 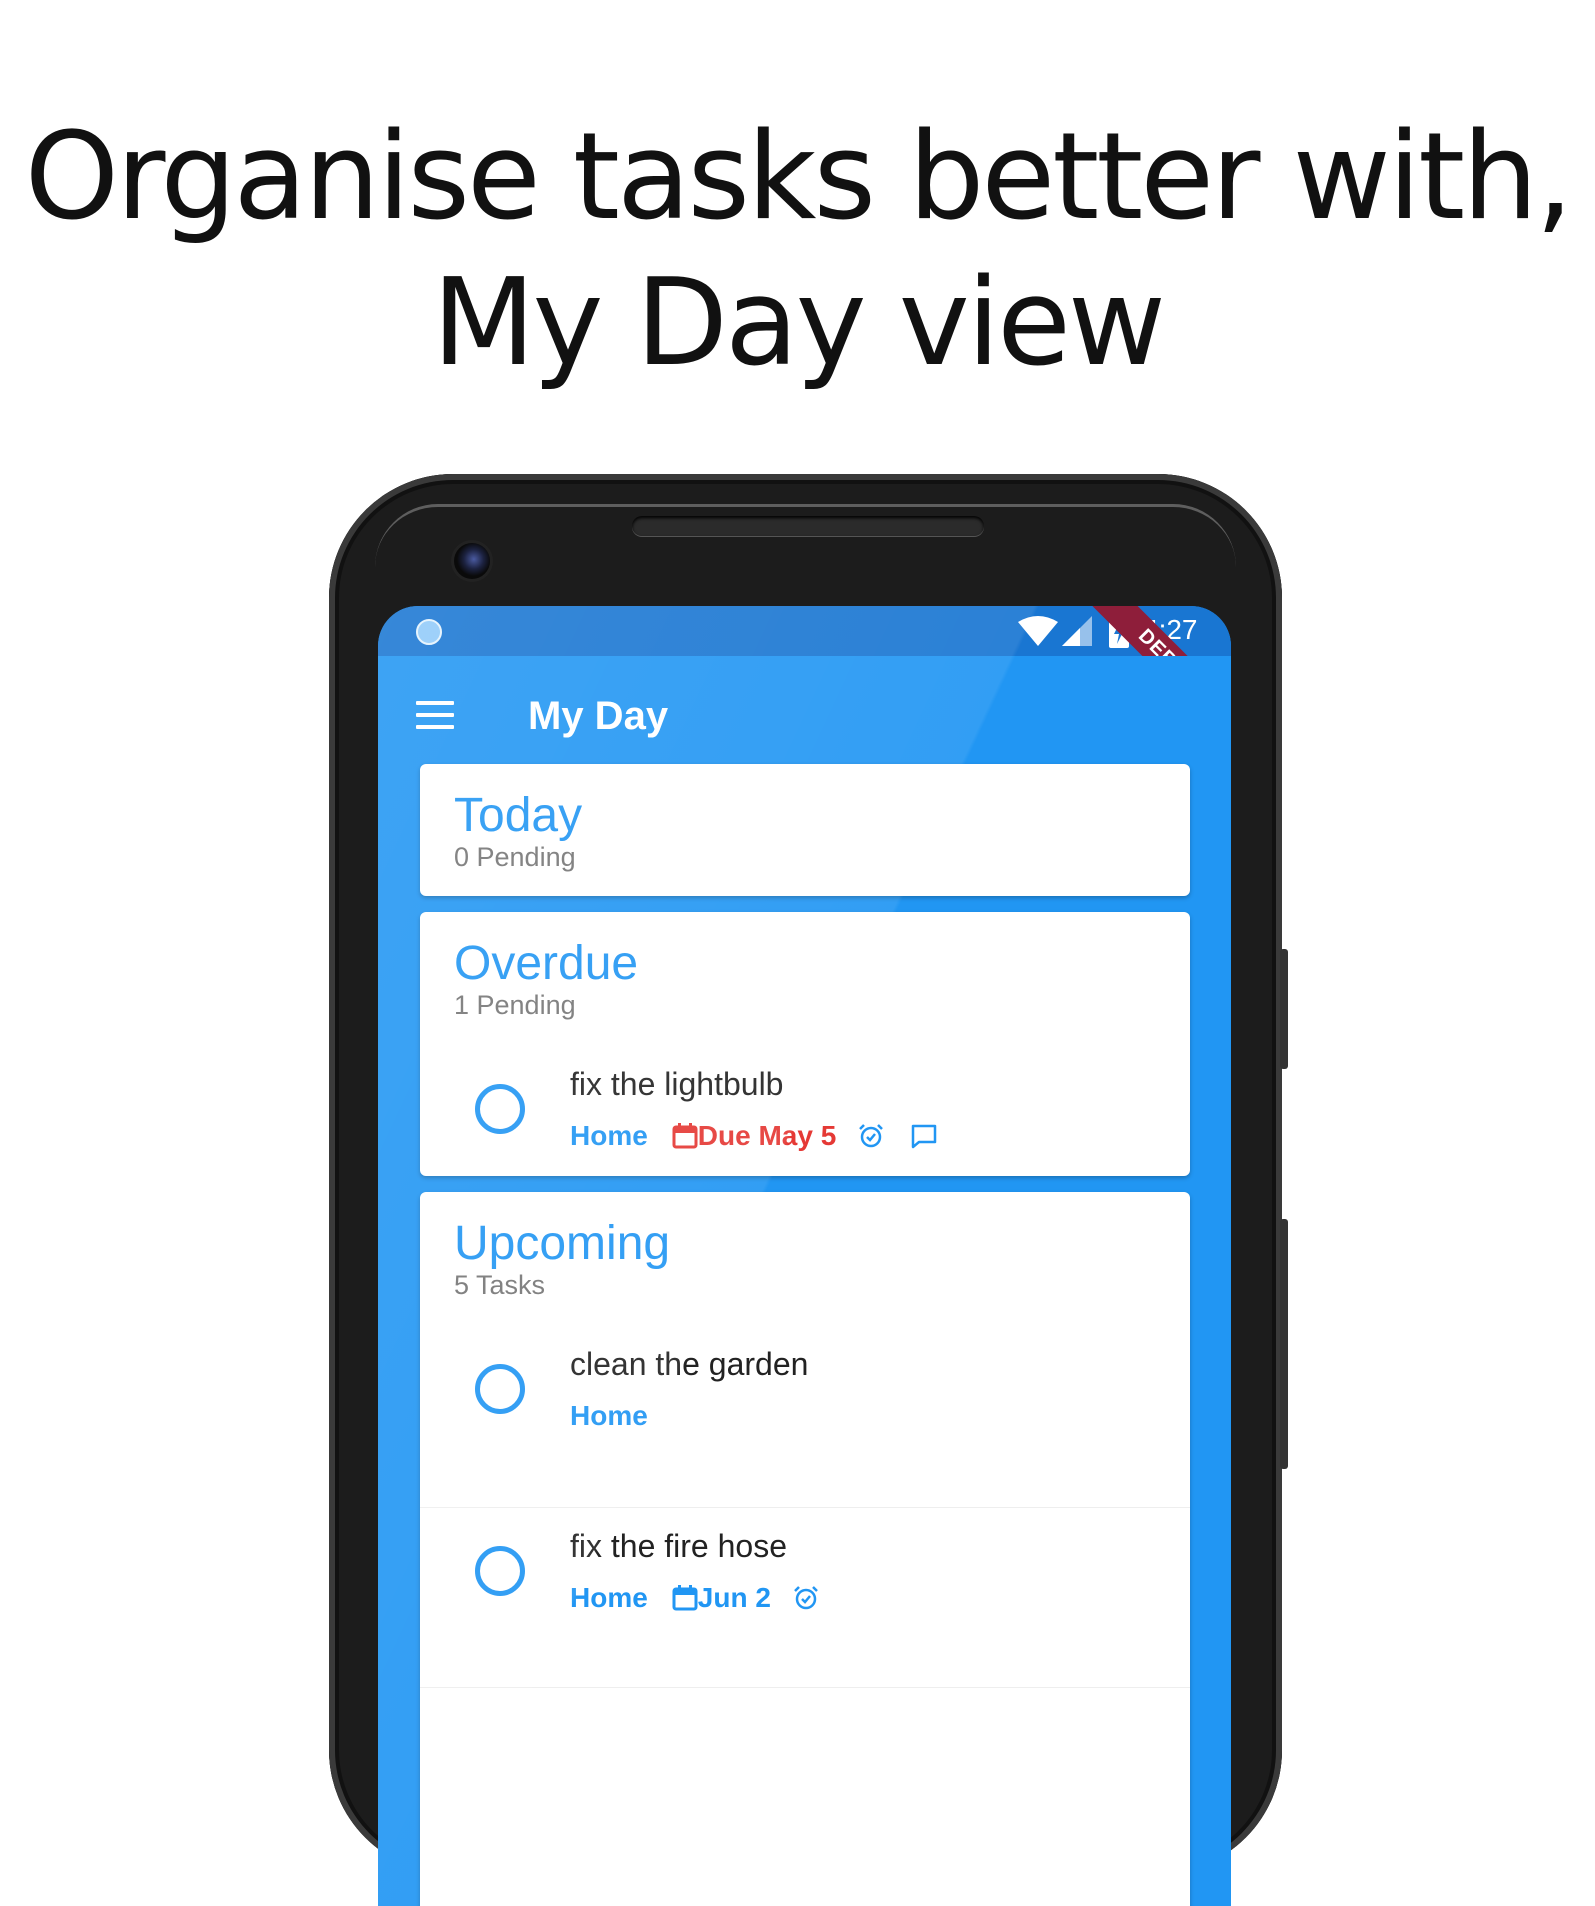 I want to click on signal-icon, so click(x=1077, y=631).